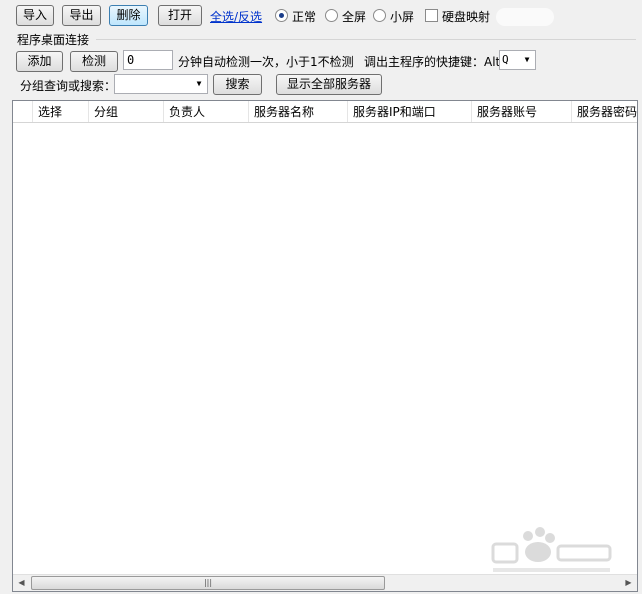  I want to click on view-mode-fullscreen-radio, so click(331, 15).